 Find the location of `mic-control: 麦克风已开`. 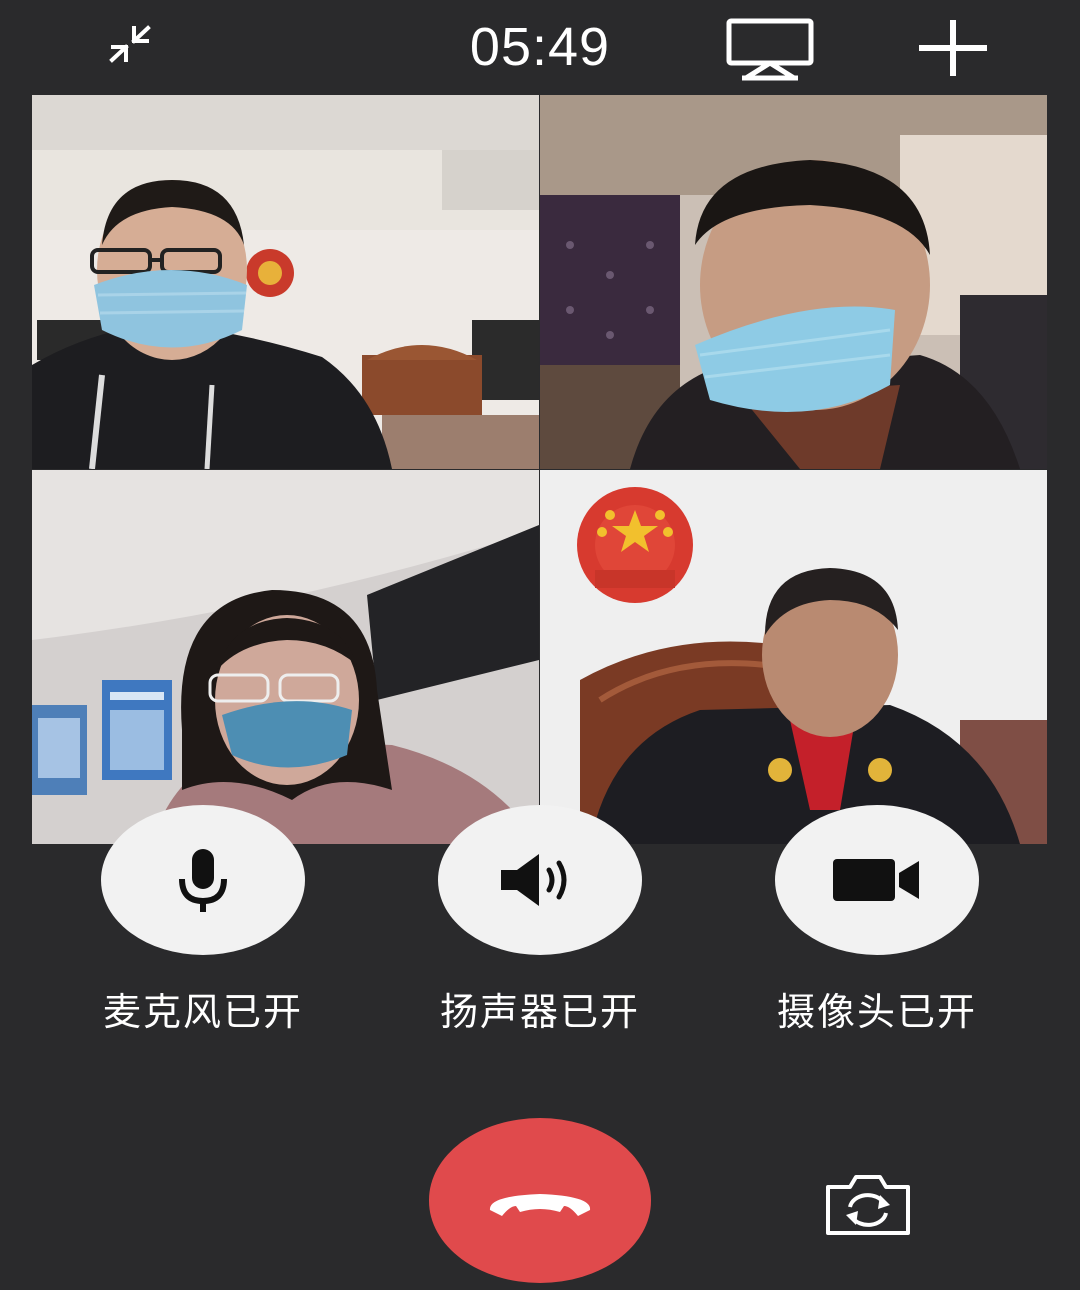

mic-control: 麦克风已开 is located at coordinates (203, 920).